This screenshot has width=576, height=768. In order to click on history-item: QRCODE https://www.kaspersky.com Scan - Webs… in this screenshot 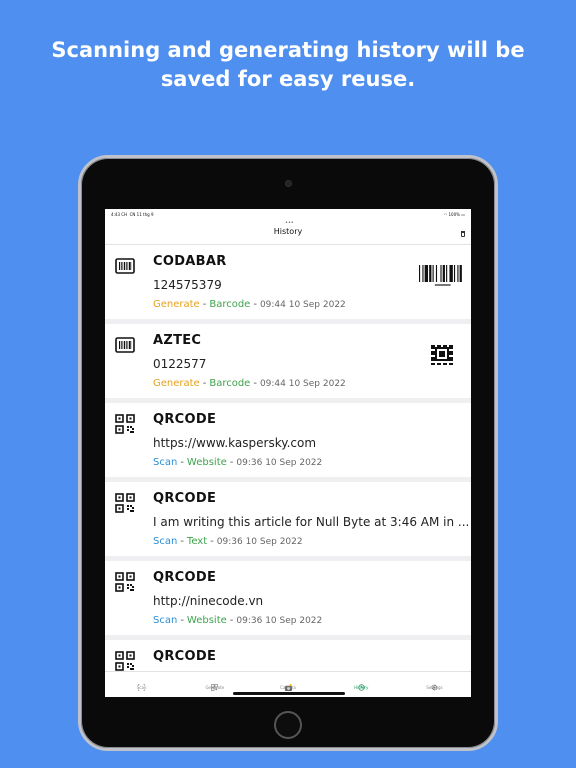, I will do `click(288, 440)`.